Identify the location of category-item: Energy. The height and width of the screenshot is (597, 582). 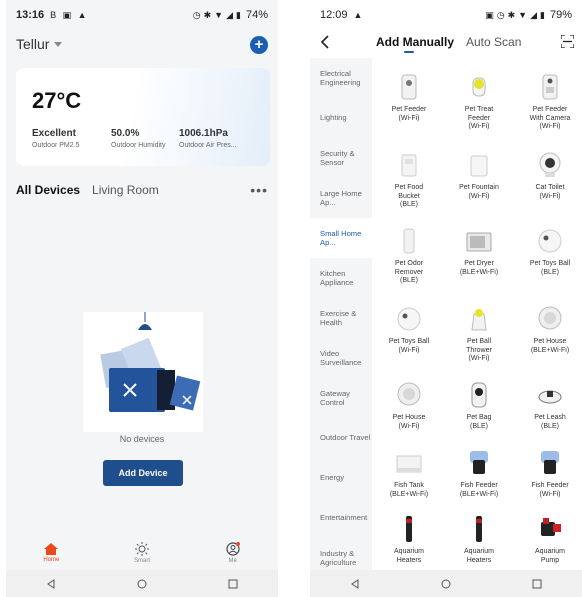
(341, 478).